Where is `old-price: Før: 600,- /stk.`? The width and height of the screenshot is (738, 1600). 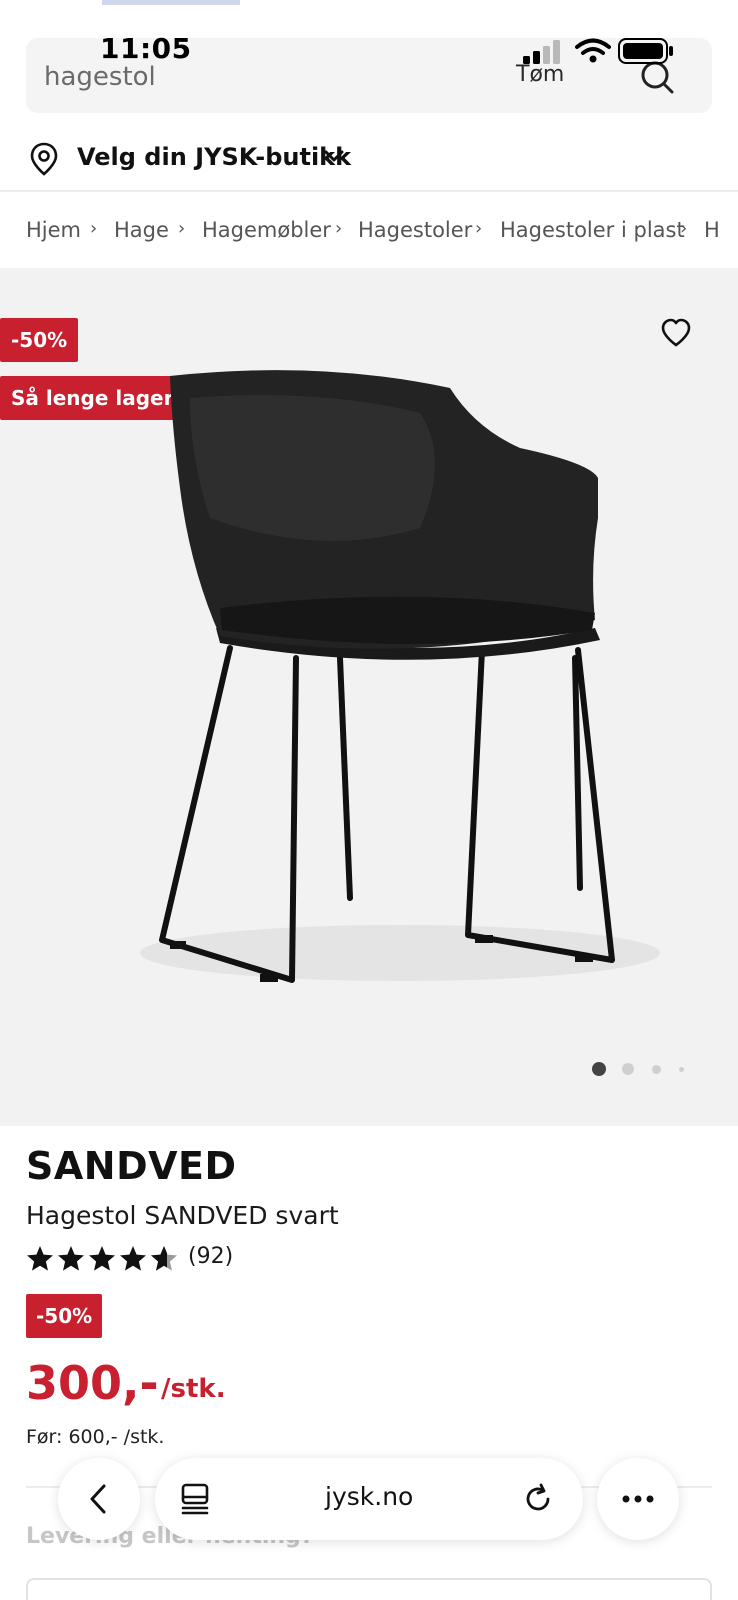
old-price: Før: 600,- /stk. is located at coordinates (95, 1437).